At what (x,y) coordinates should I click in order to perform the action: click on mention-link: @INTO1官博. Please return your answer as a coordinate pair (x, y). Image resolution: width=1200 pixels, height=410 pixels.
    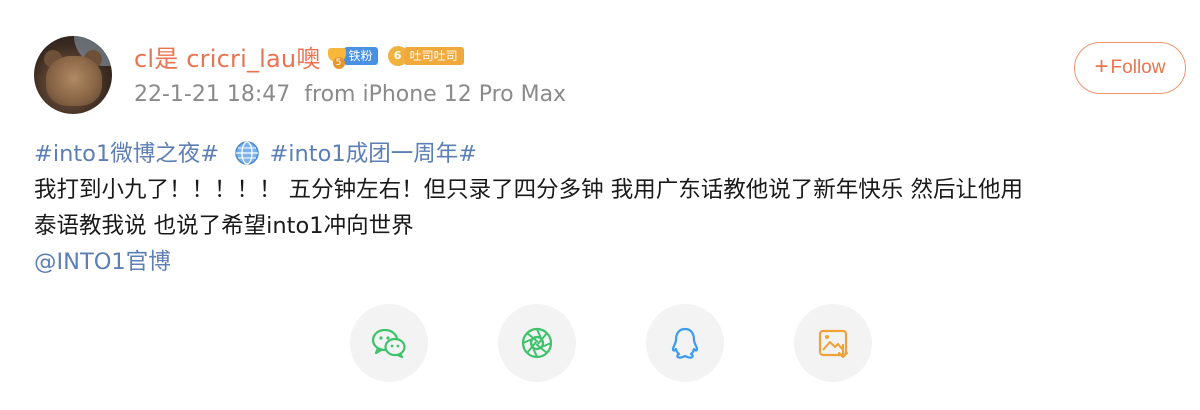
    Looking at the image, I should click on (102, 262).